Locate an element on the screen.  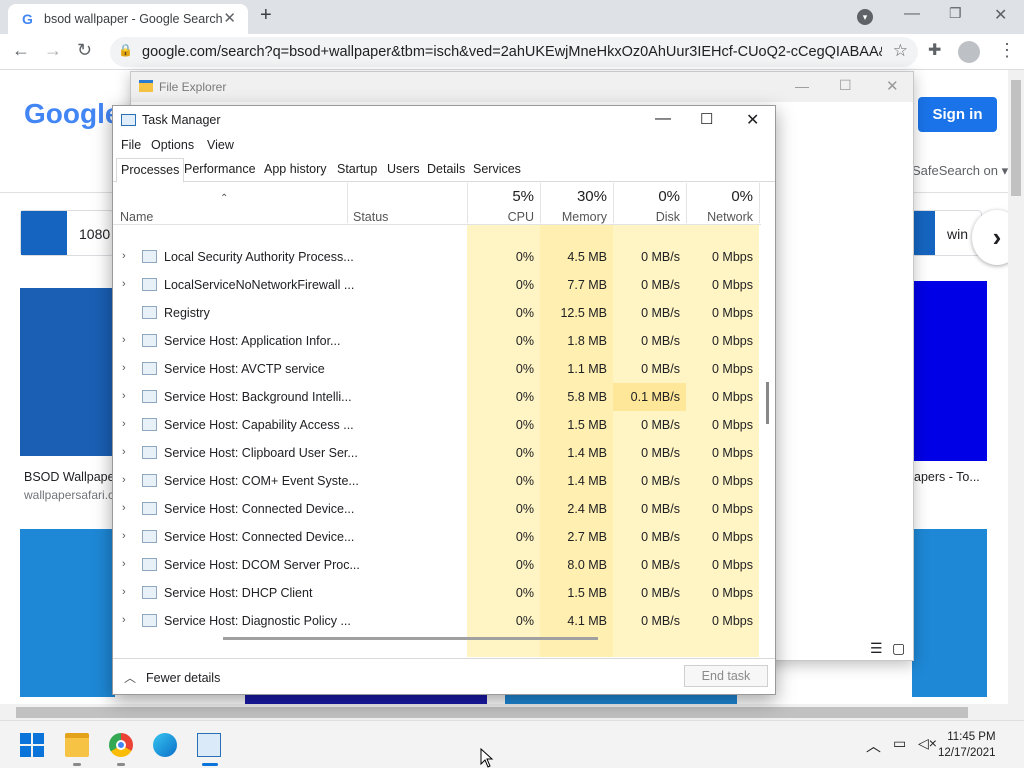
details-view-icon: ☰ is located at coordinates (876, 648).